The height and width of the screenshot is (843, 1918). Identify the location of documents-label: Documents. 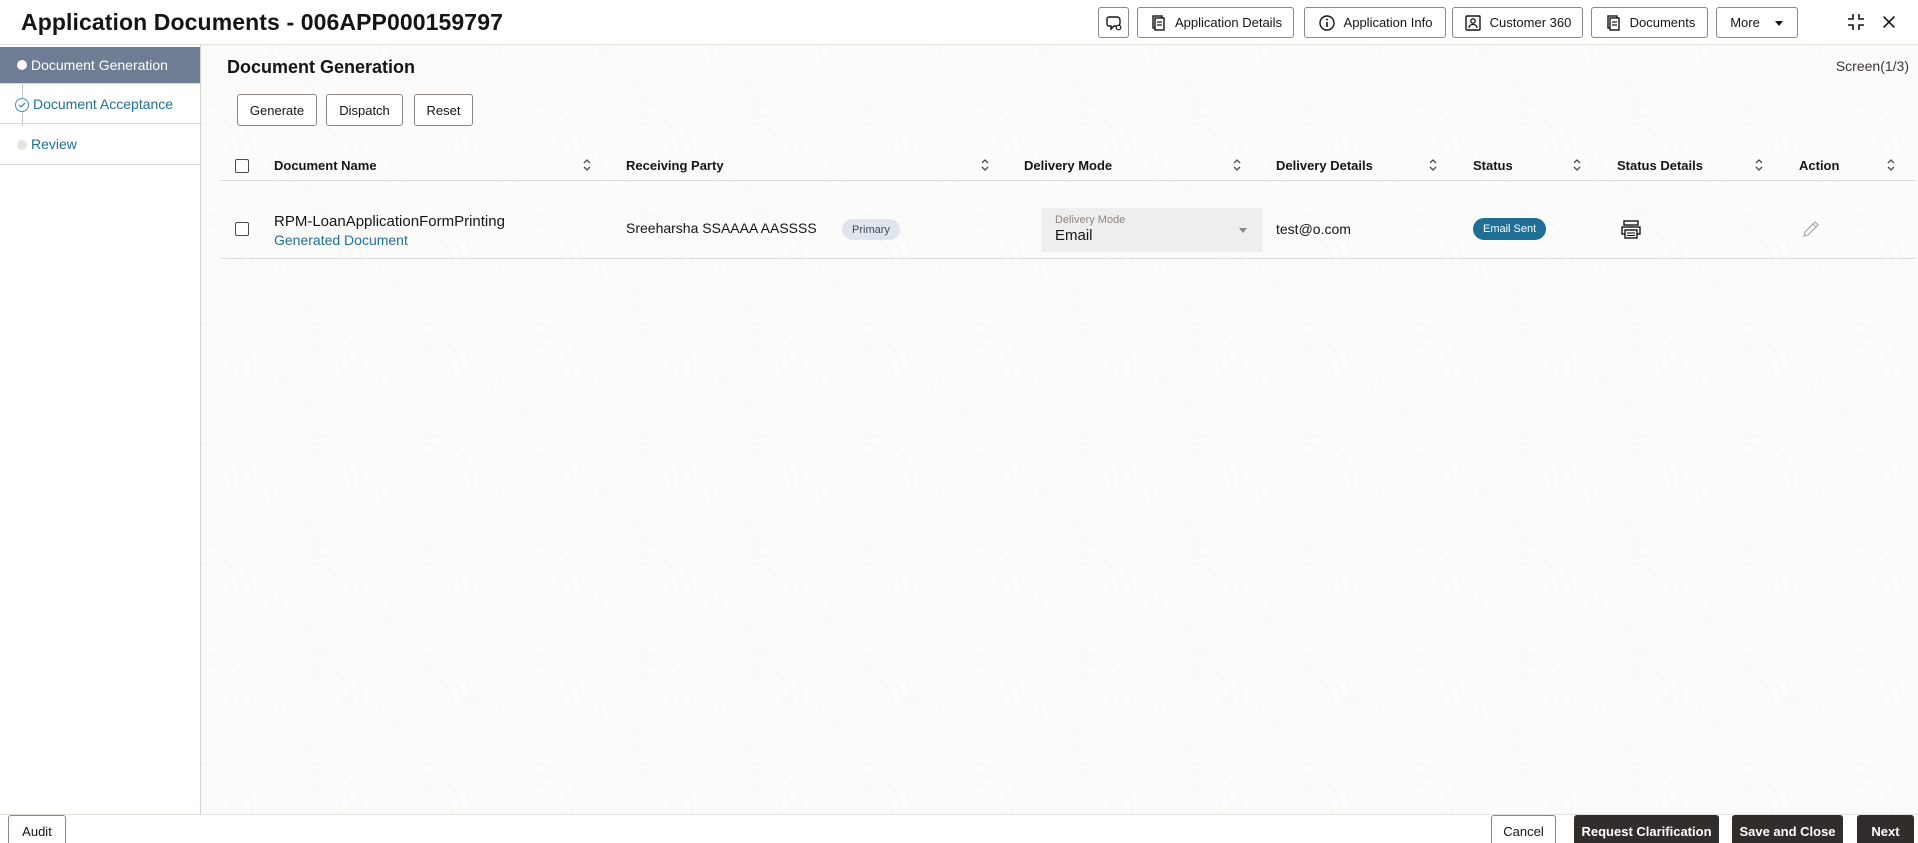
(1662, 22).